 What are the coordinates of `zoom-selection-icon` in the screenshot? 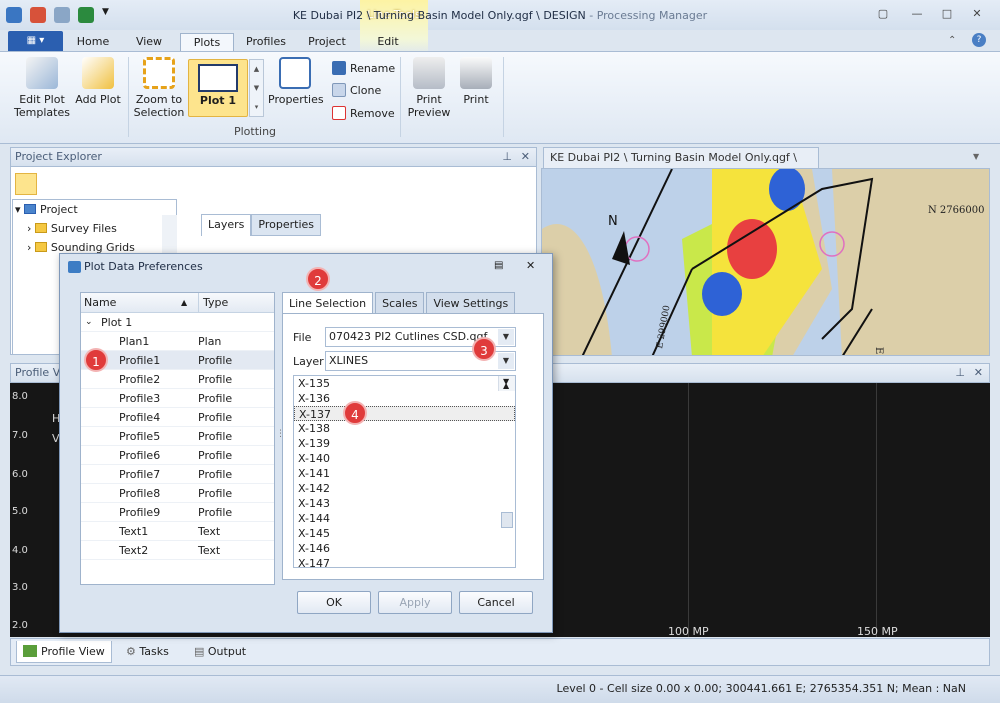 It's located at (159, 73).